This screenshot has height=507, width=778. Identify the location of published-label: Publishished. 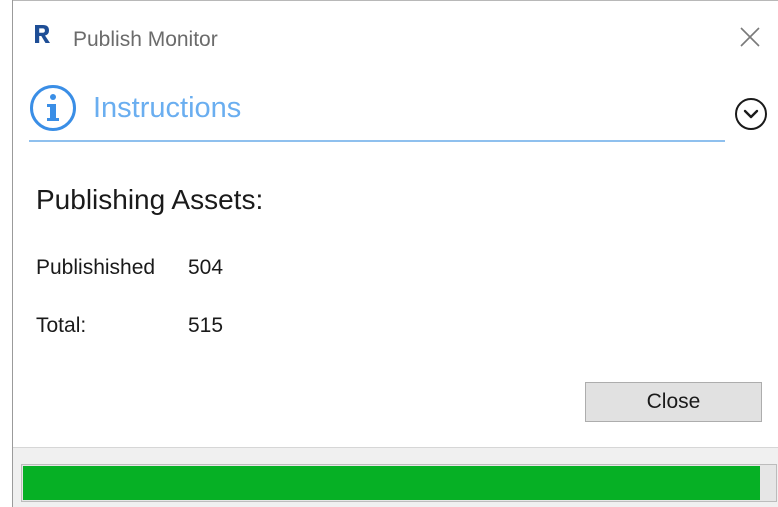
(96, 267).